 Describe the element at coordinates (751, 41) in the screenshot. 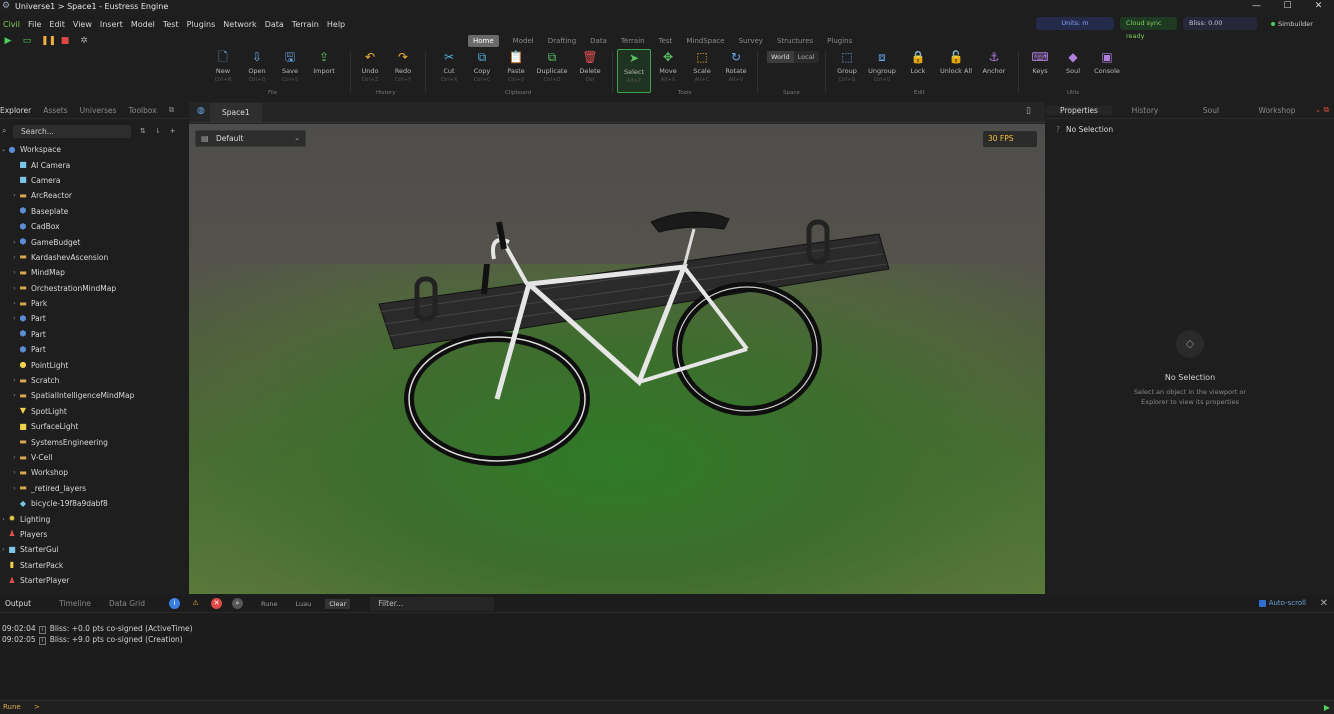

I see `tab-survey: Survey` at that location.